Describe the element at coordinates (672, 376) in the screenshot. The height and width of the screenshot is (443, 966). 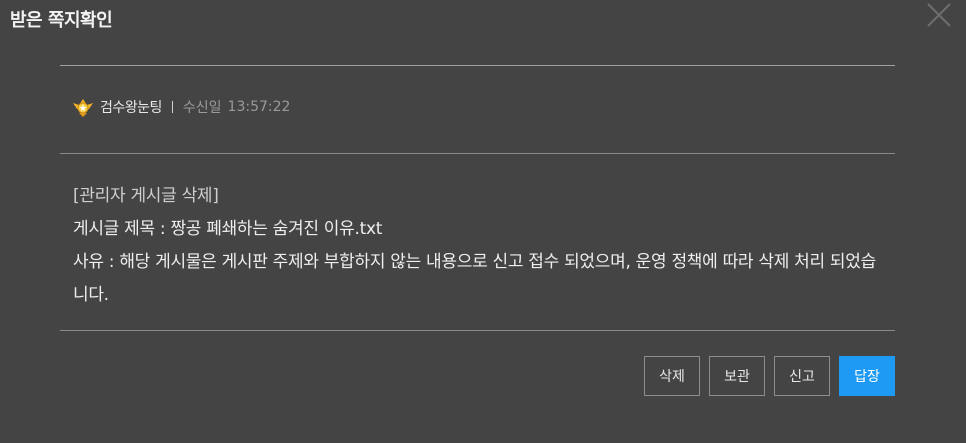
I see `delete-button: 삭제` at that location.